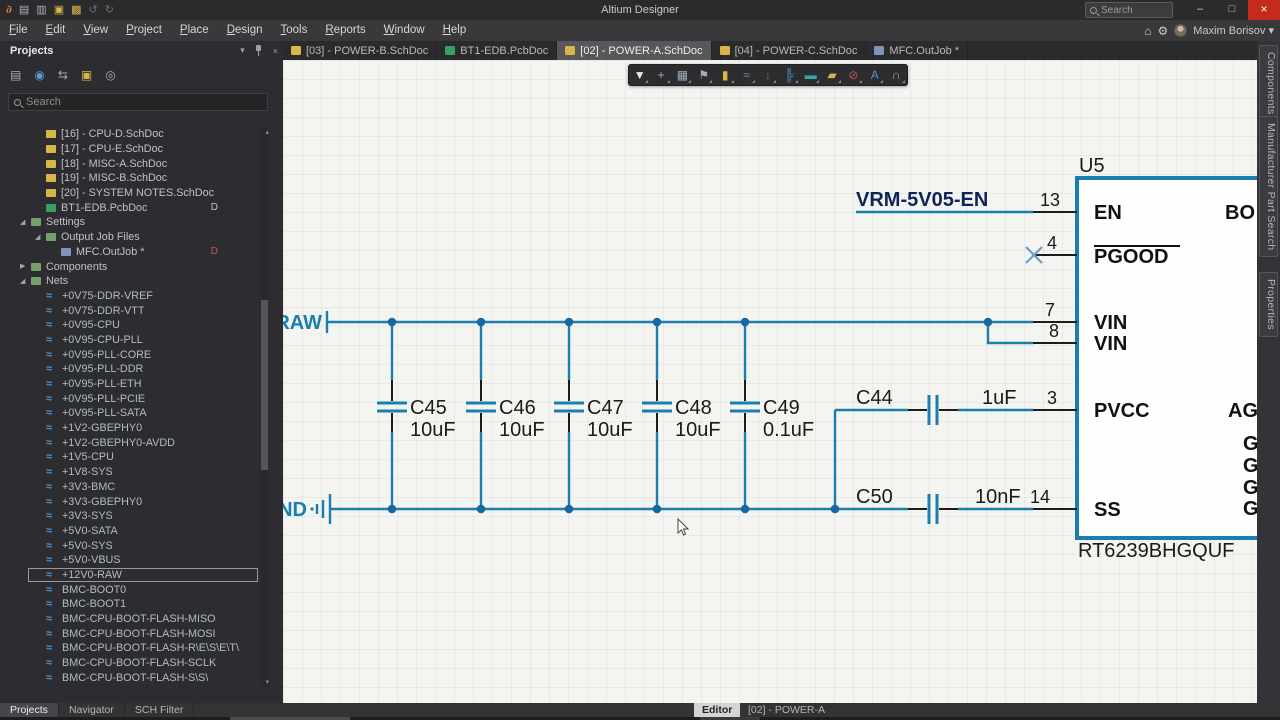 The image size is (1280, 720). Describe the element at coordinates (1129, 10) in the screenshot. I see `global-search-box: Search` at that location.